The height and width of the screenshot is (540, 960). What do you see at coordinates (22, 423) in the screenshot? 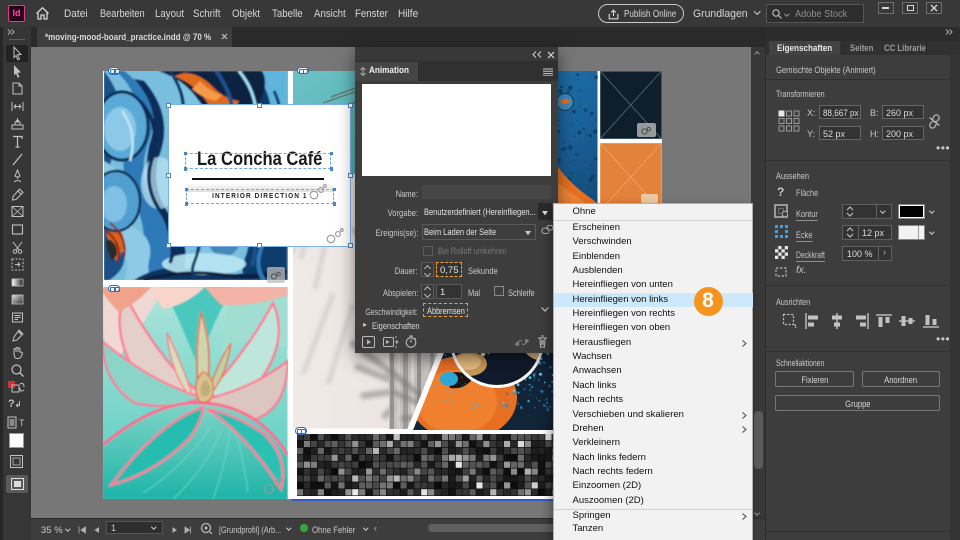
I see `svg-text: T` at bounding box center [22, 423].